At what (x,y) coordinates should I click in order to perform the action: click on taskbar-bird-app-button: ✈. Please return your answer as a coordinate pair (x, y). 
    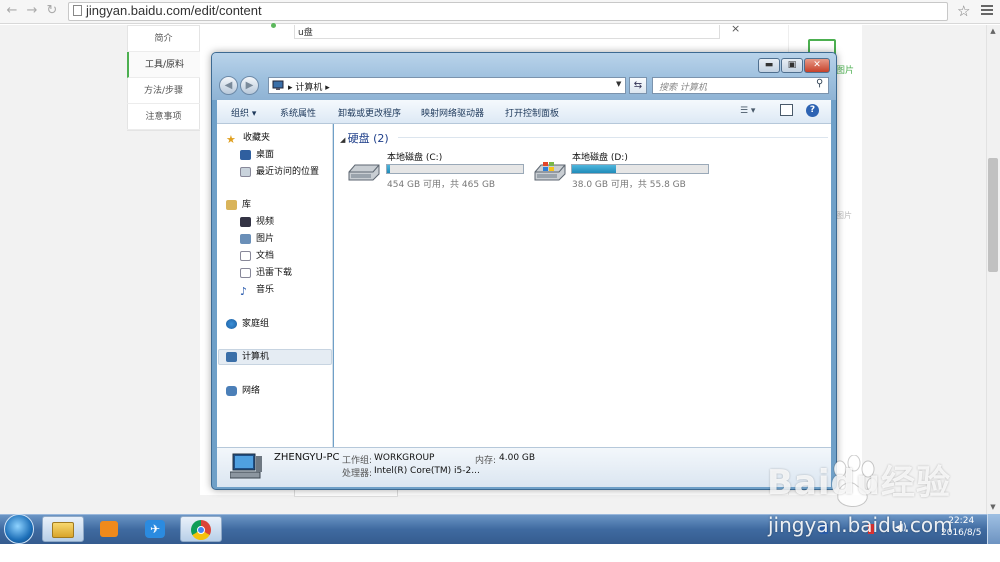
    Looking at the image, I should click on (155, 529).